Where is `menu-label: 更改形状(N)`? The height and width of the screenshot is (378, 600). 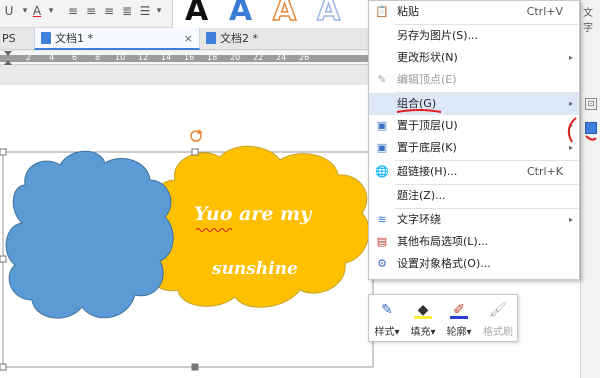
menu-label: 更改形状(N) is located at coordinates (427, 57).